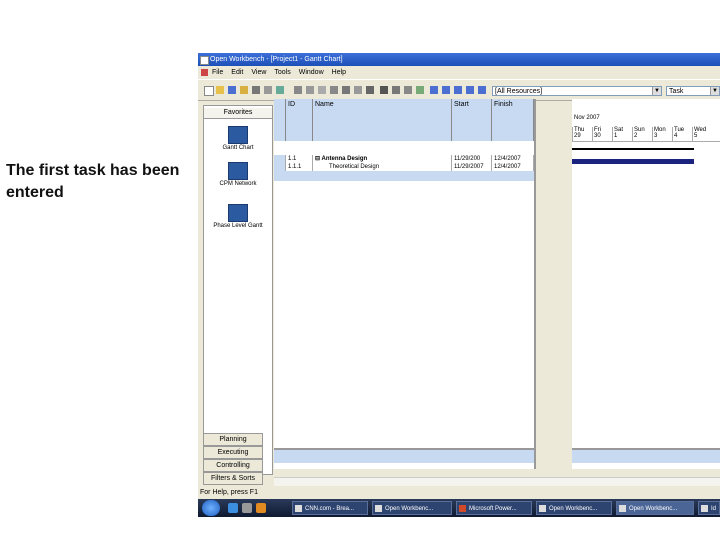 The image size is (720, 540). Describe the element at coordinates (322, 90) in the screenshot. I see `paste-icon` at that location.